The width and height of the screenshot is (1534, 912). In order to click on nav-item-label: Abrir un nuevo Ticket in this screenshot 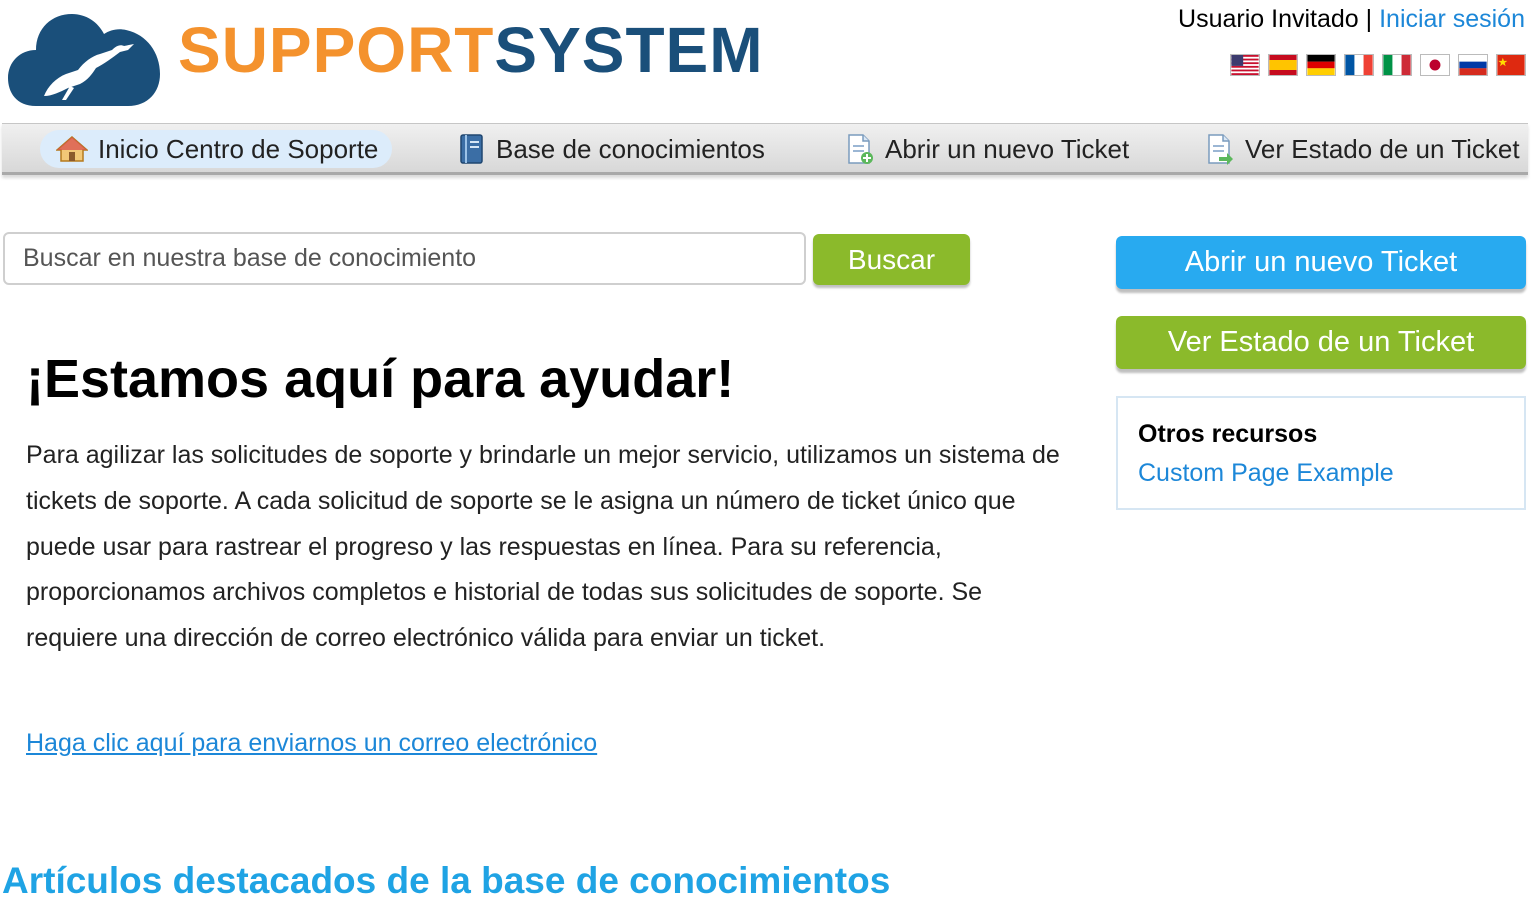, I will do `click(1007, 148)`.